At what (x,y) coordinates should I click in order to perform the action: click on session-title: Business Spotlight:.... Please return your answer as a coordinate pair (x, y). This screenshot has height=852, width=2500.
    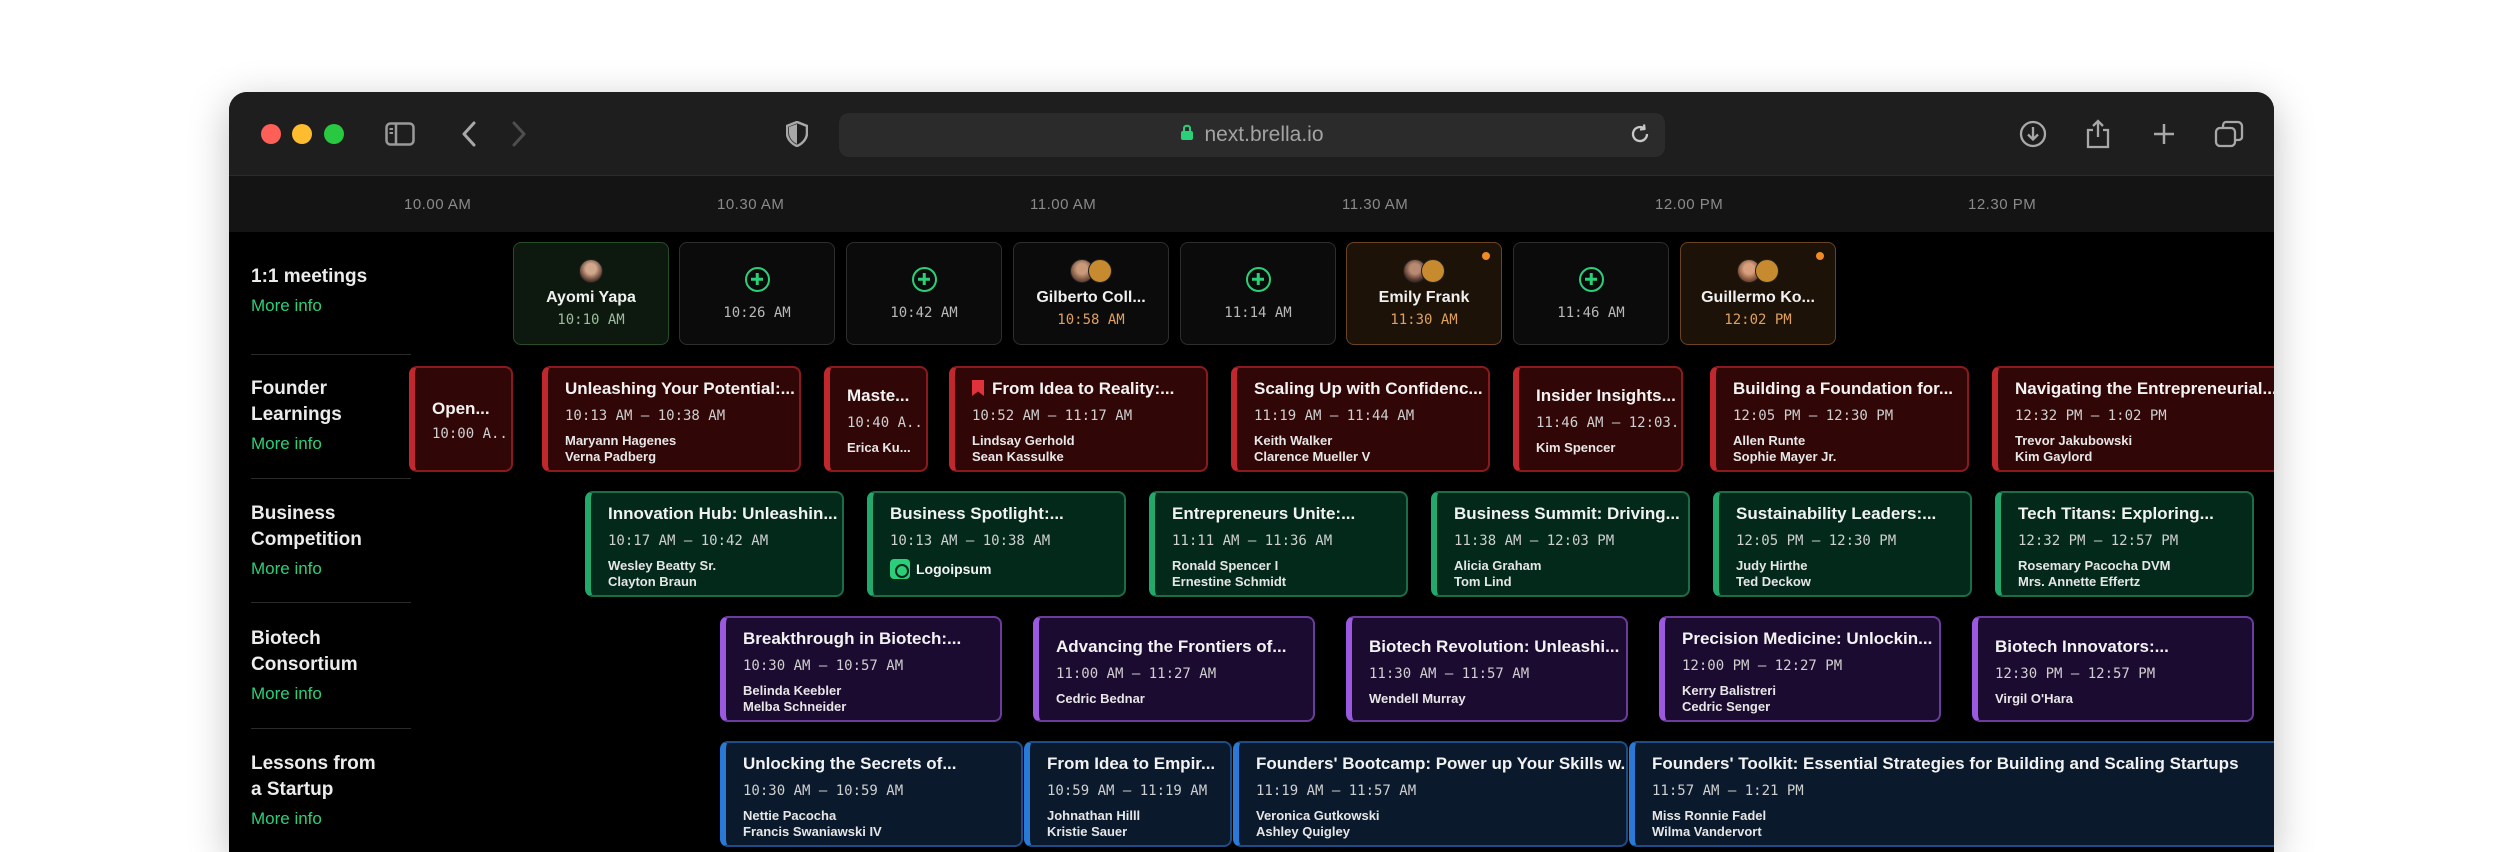
    Looking at the image, I should click on (977, 513).